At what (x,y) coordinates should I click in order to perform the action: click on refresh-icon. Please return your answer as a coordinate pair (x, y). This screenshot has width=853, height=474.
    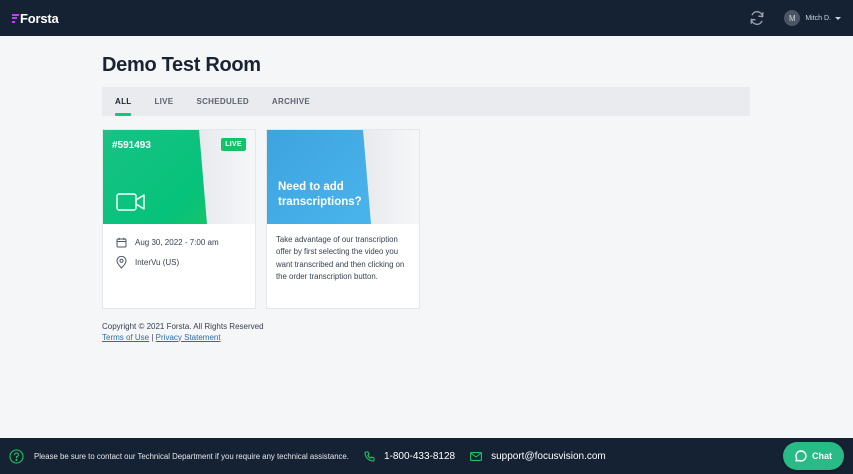
    Looking at the image, I should click on (757, 18).